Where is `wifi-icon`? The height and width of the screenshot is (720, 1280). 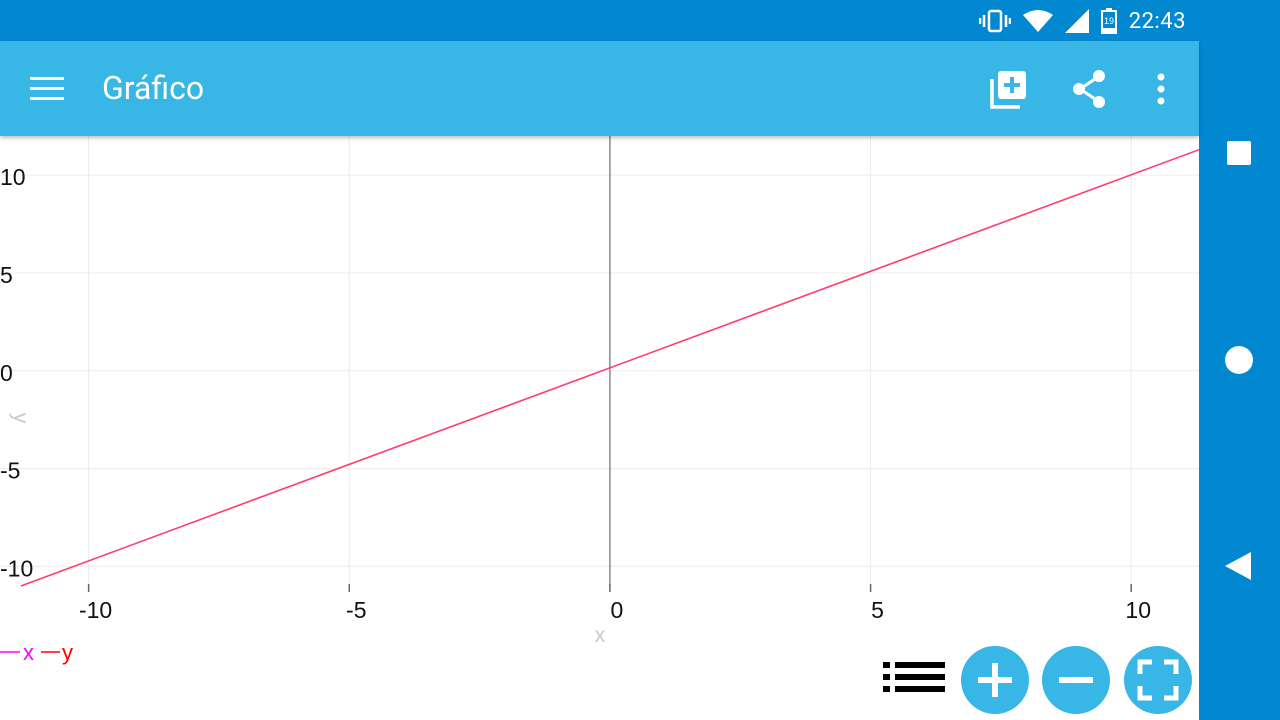
wifi-icon is located at coordinates (1037, 21).